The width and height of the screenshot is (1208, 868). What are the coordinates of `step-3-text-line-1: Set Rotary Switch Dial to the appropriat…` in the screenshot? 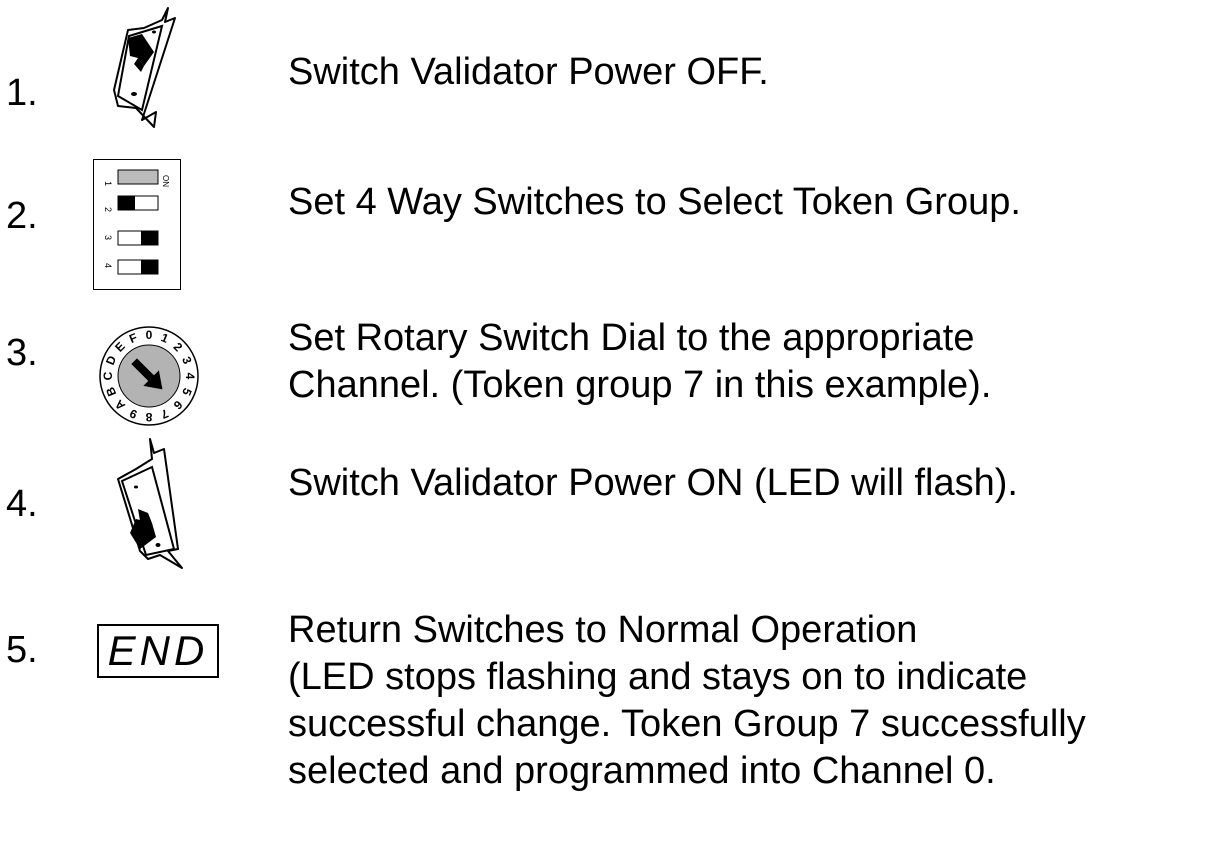 It's located at (631, 338).